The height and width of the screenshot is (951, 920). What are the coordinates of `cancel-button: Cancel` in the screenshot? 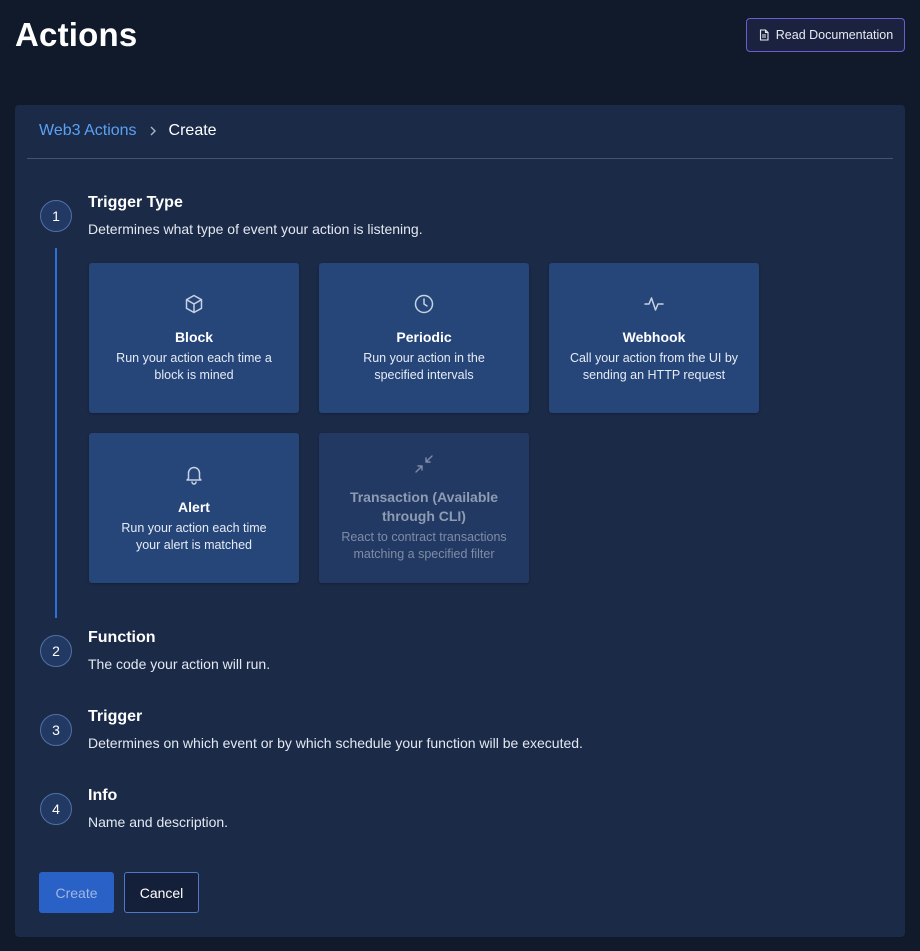 It's located at (161, 892).